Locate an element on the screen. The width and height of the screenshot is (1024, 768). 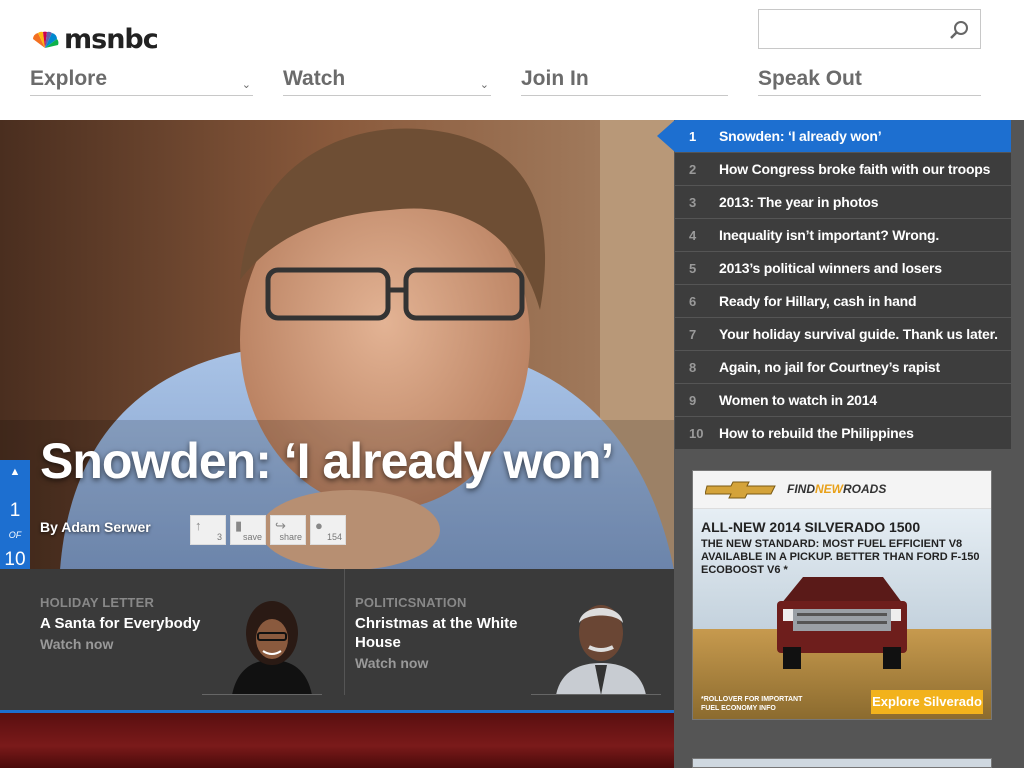
list-item-number: 5 is located at coordinates (693, 268).